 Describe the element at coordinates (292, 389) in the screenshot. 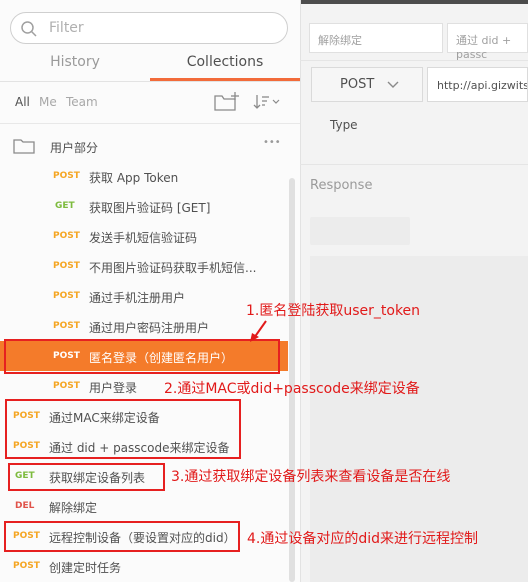

I see `annotation-2: 2.通过MAC或did+passcode来绑定设备` at that location.